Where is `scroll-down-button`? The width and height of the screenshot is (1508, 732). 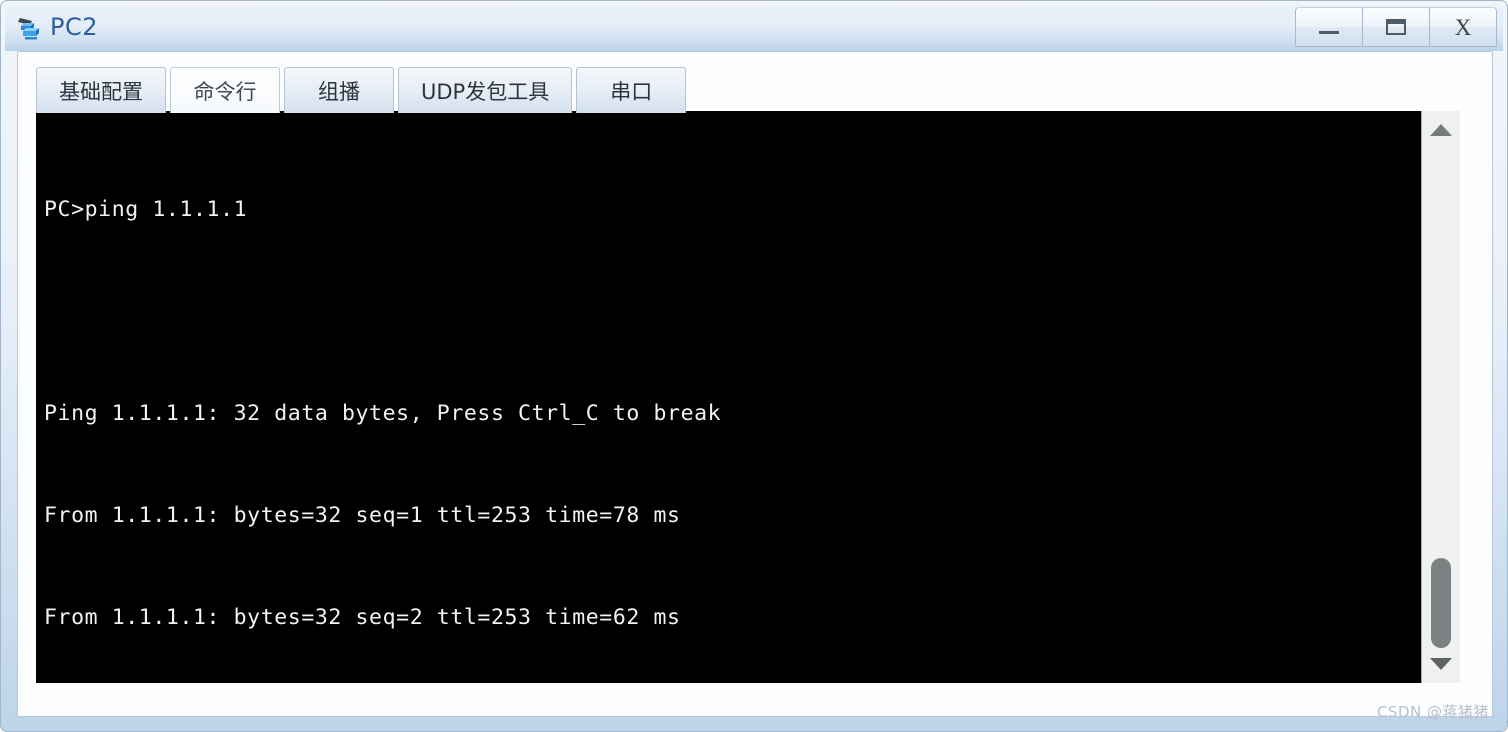 scroll-down-button is located at coordinates (1441, 664).